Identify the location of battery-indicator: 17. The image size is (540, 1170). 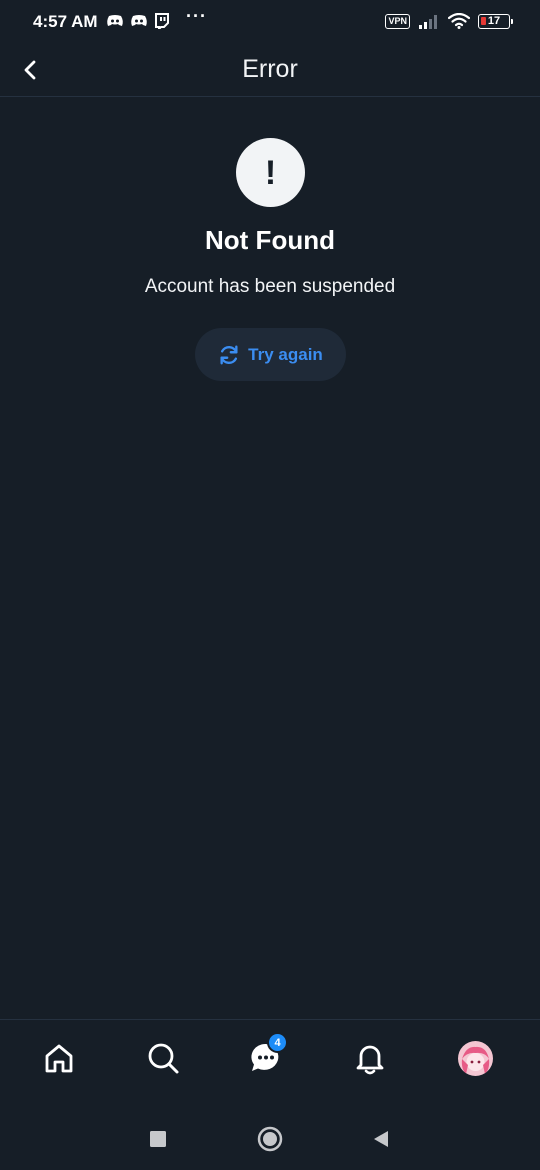
(495, 21).